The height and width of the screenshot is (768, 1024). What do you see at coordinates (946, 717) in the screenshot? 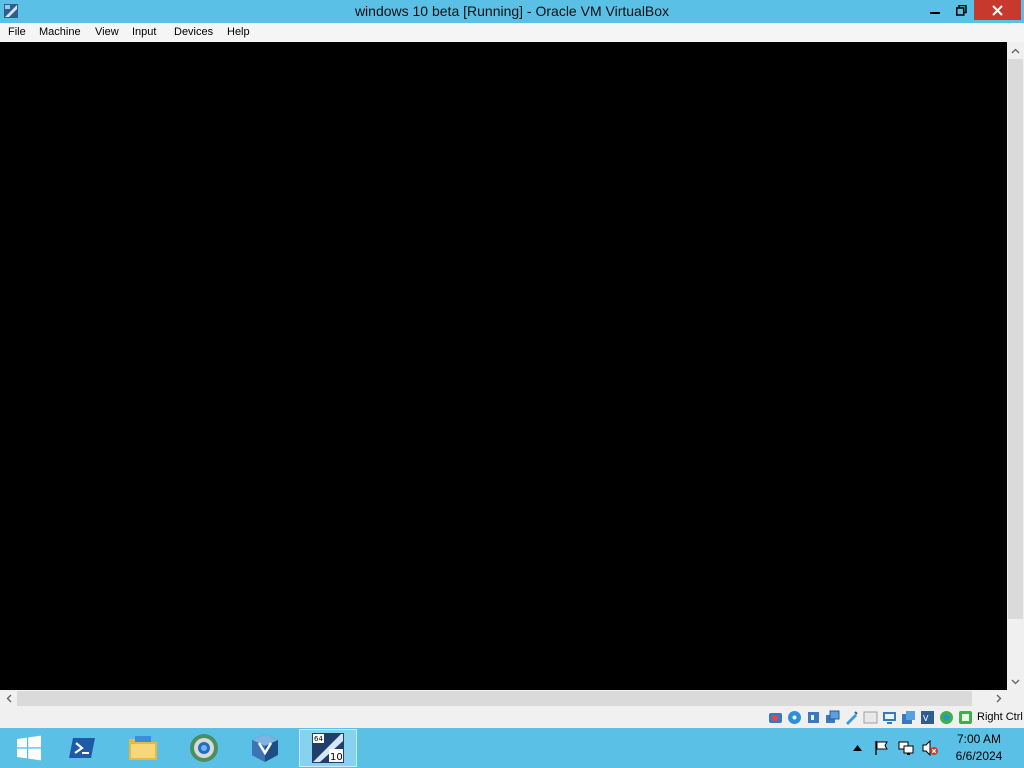
I see `mouse-integration-icon` at bounding box center [946, 717].